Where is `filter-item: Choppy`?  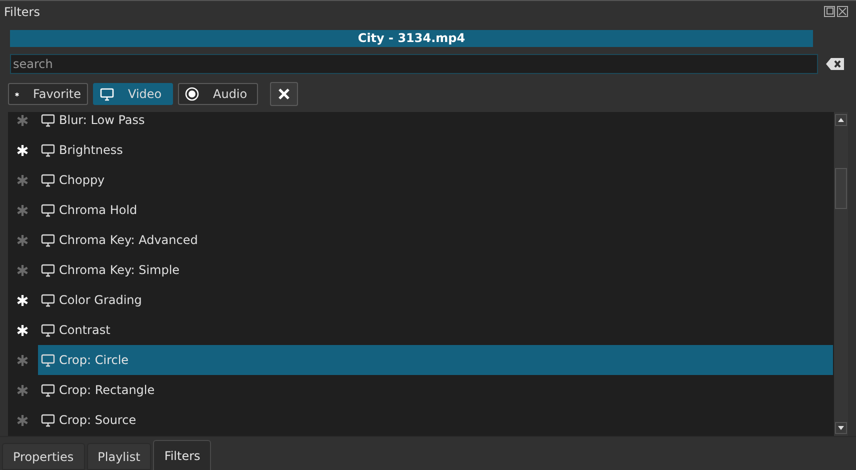 filter-item: Choppy is located at coordinates (435, 180).